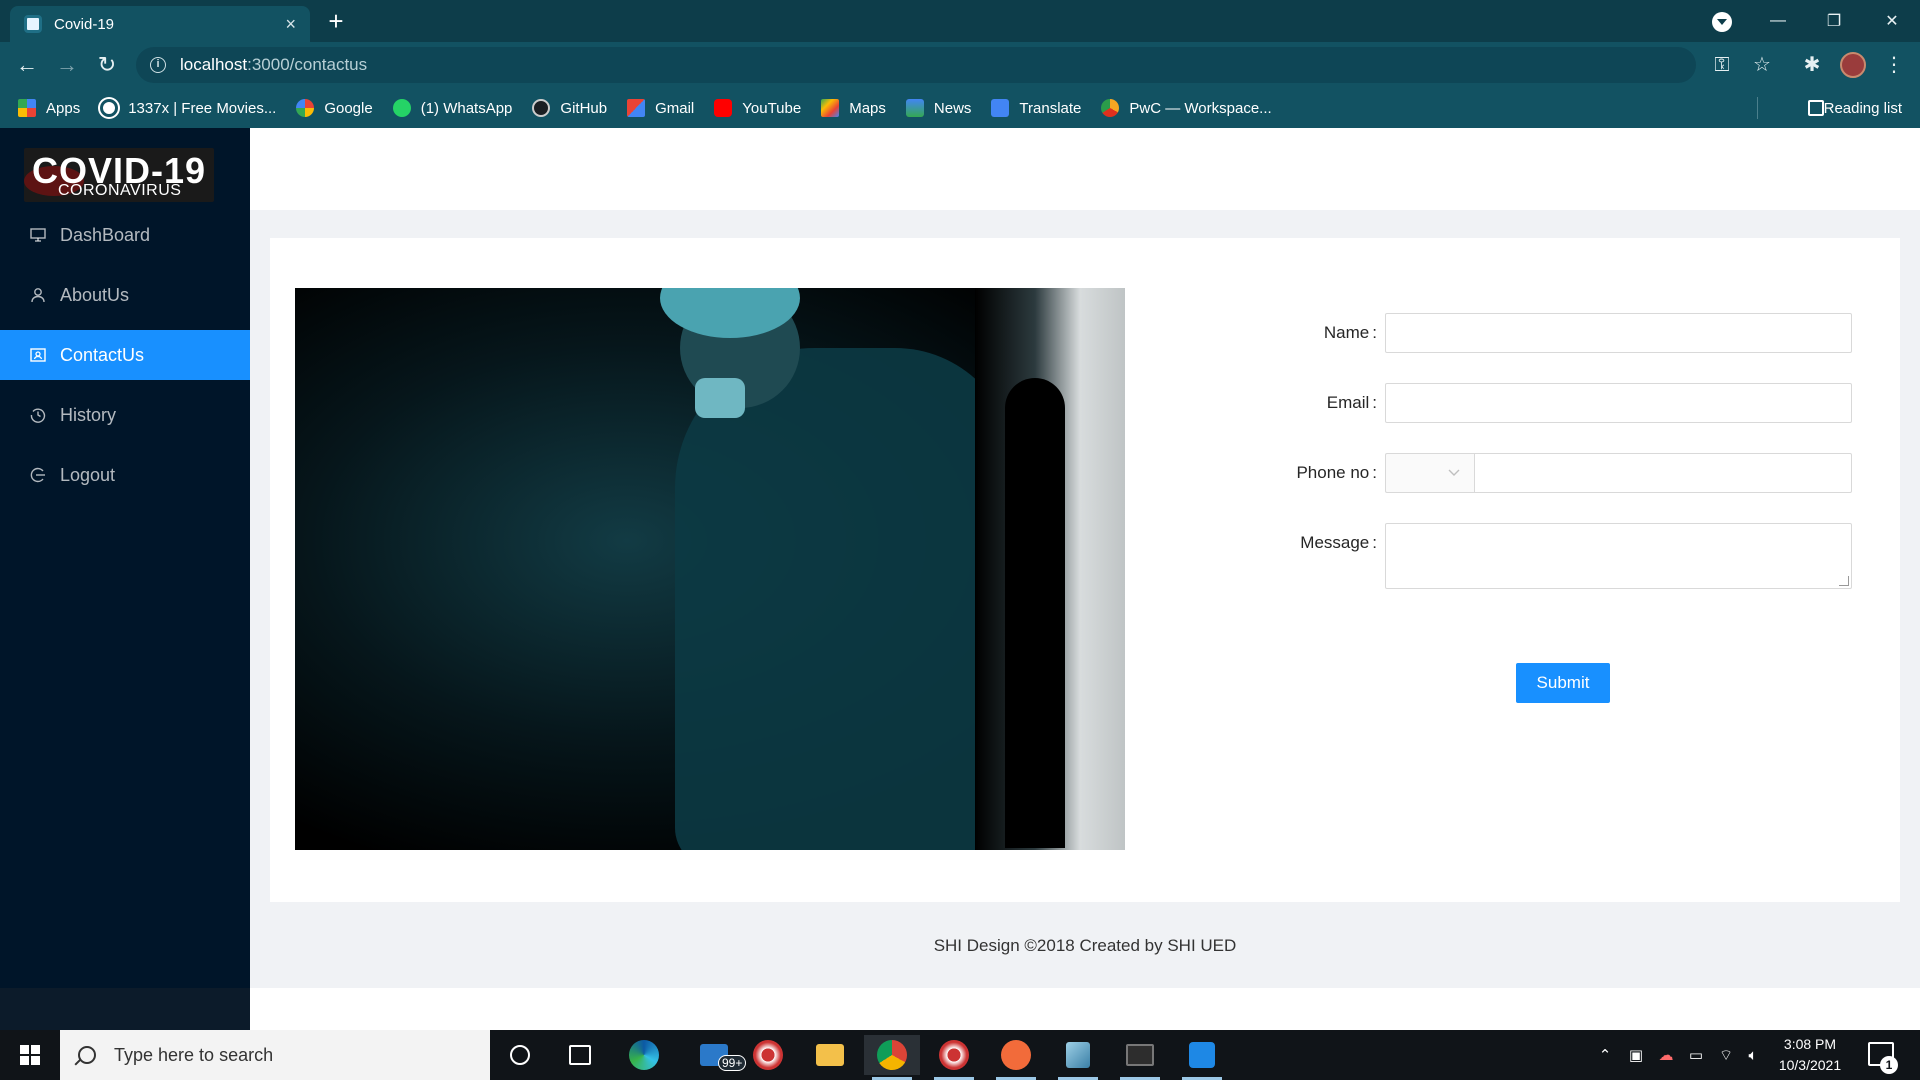 Image resolution: width=1920 pixels, height=1080 pixels. Describe the element at coordinates (125, 1009) in the screenshot. I see `sidebar-collapse-trigger` at that location.